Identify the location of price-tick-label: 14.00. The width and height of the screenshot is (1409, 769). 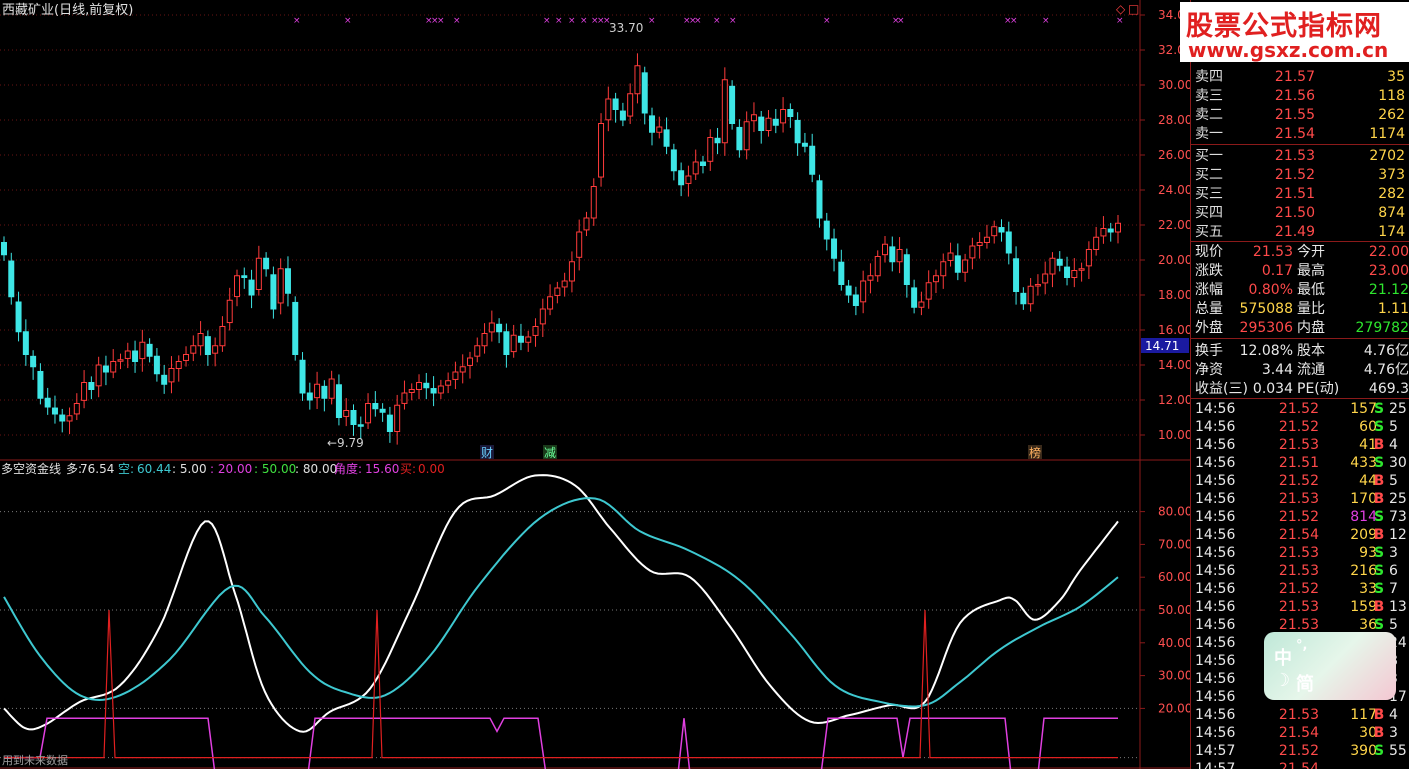
(1174, 365).